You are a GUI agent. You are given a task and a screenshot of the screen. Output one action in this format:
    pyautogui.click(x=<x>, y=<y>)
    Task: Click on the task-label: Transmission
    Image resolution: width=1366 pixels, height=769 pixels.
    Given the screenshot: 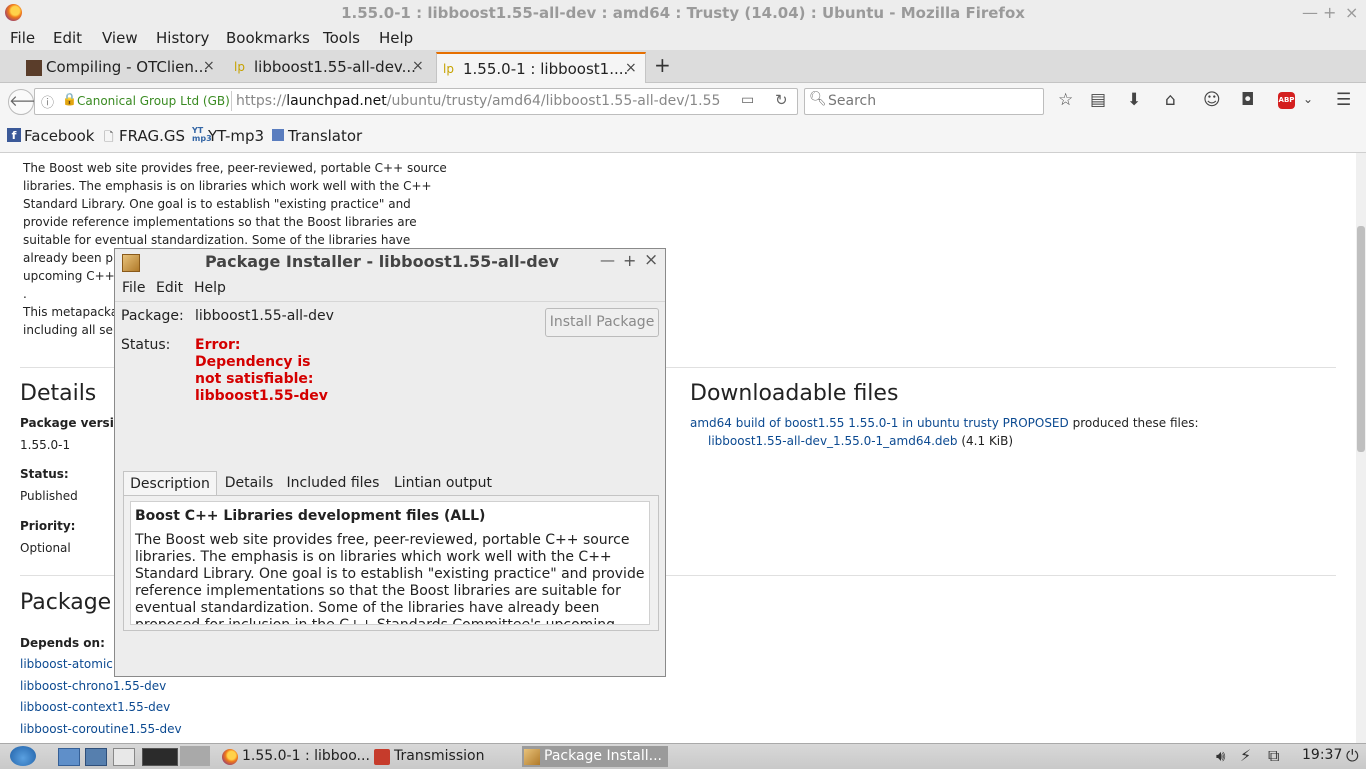 What is the action you would take?
    pyautogui.click(x=439, y=756)
    